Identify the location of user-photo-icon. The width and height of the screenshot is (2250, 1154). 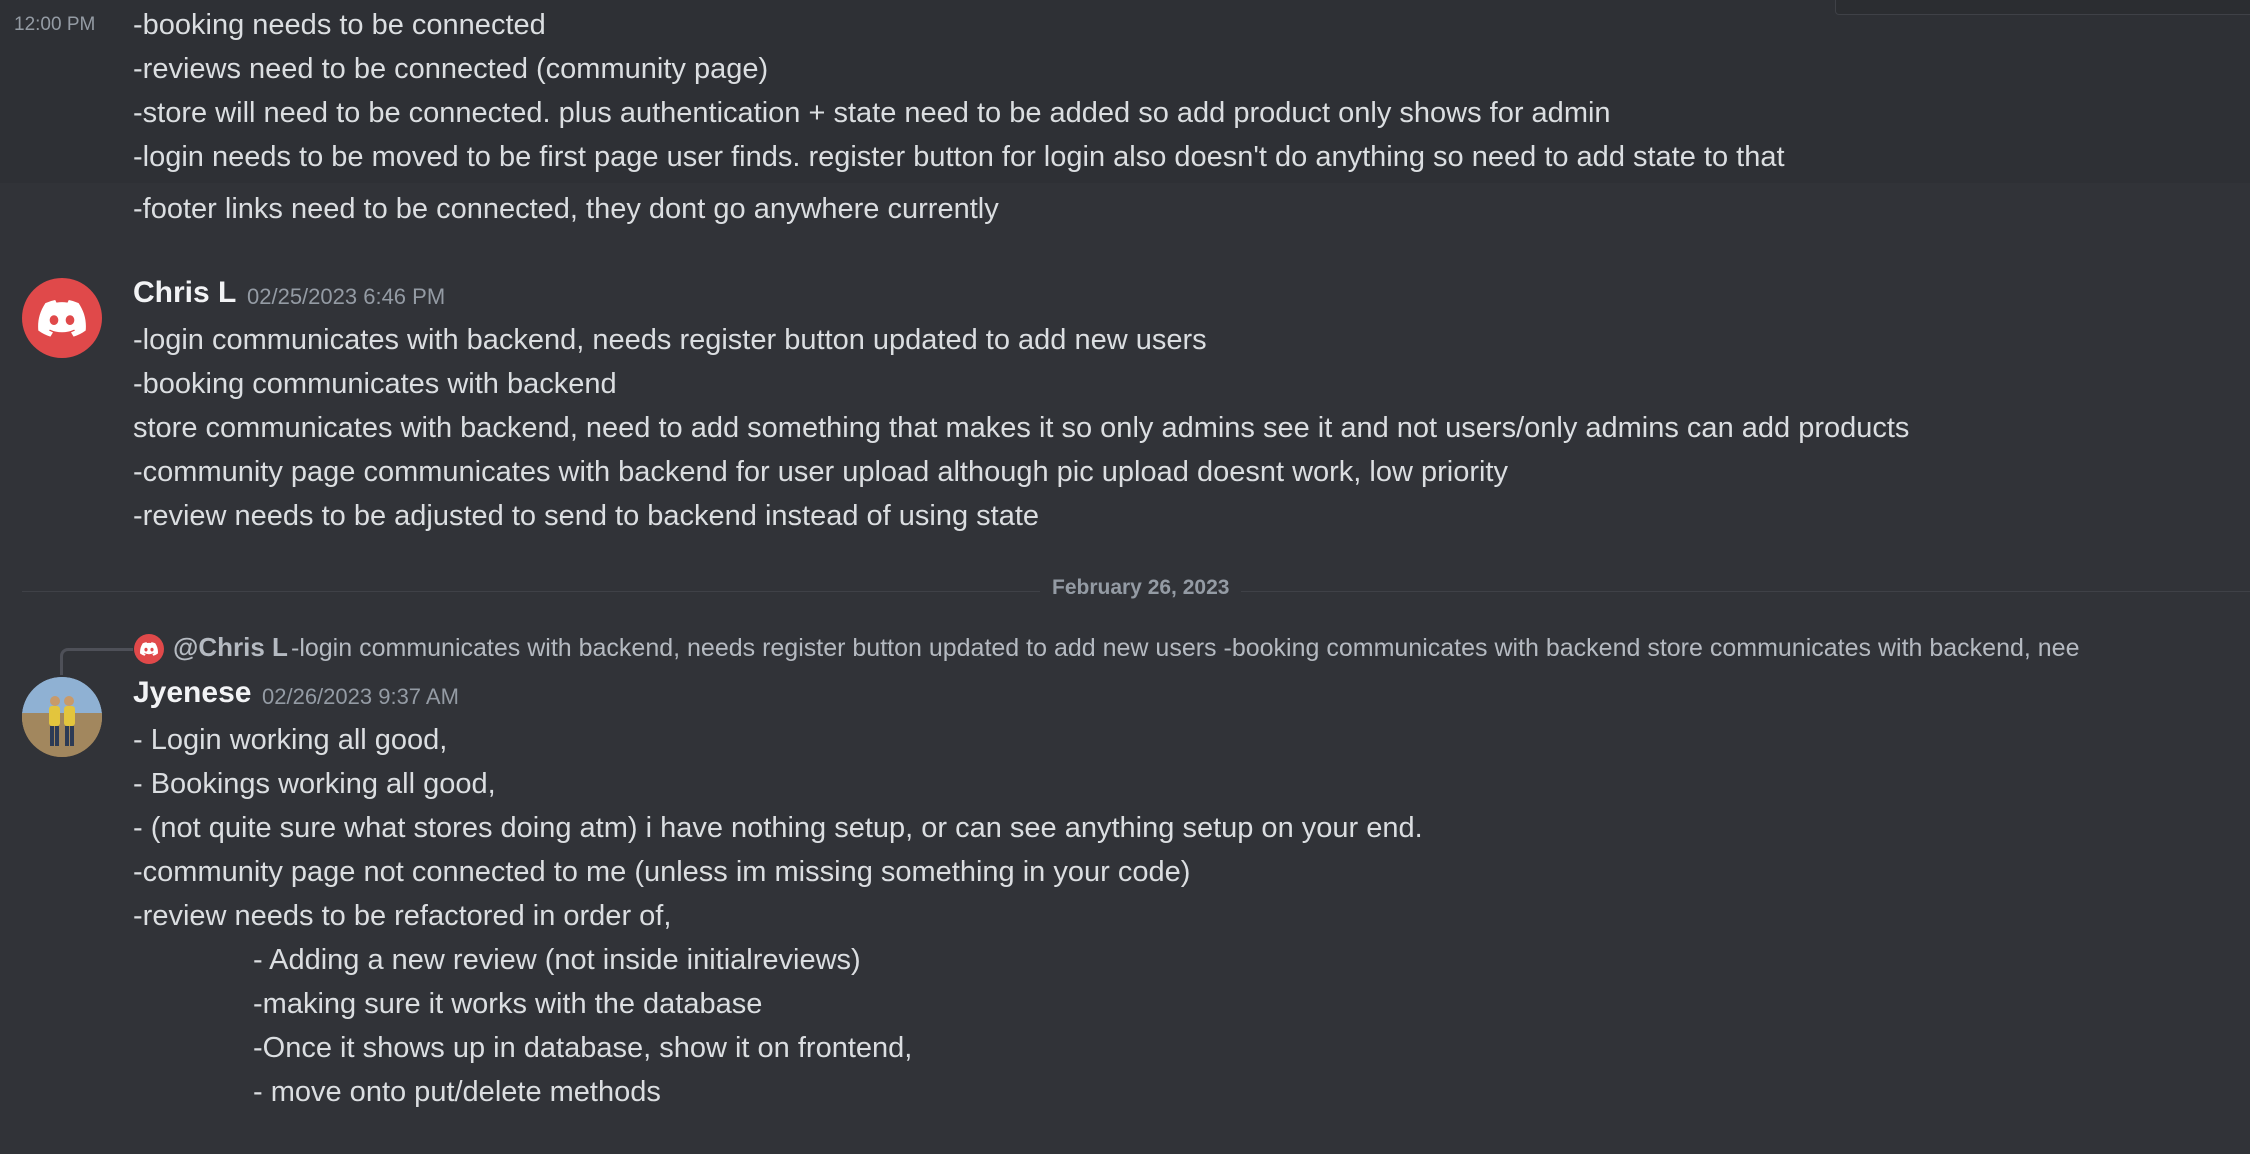
(62, 717).